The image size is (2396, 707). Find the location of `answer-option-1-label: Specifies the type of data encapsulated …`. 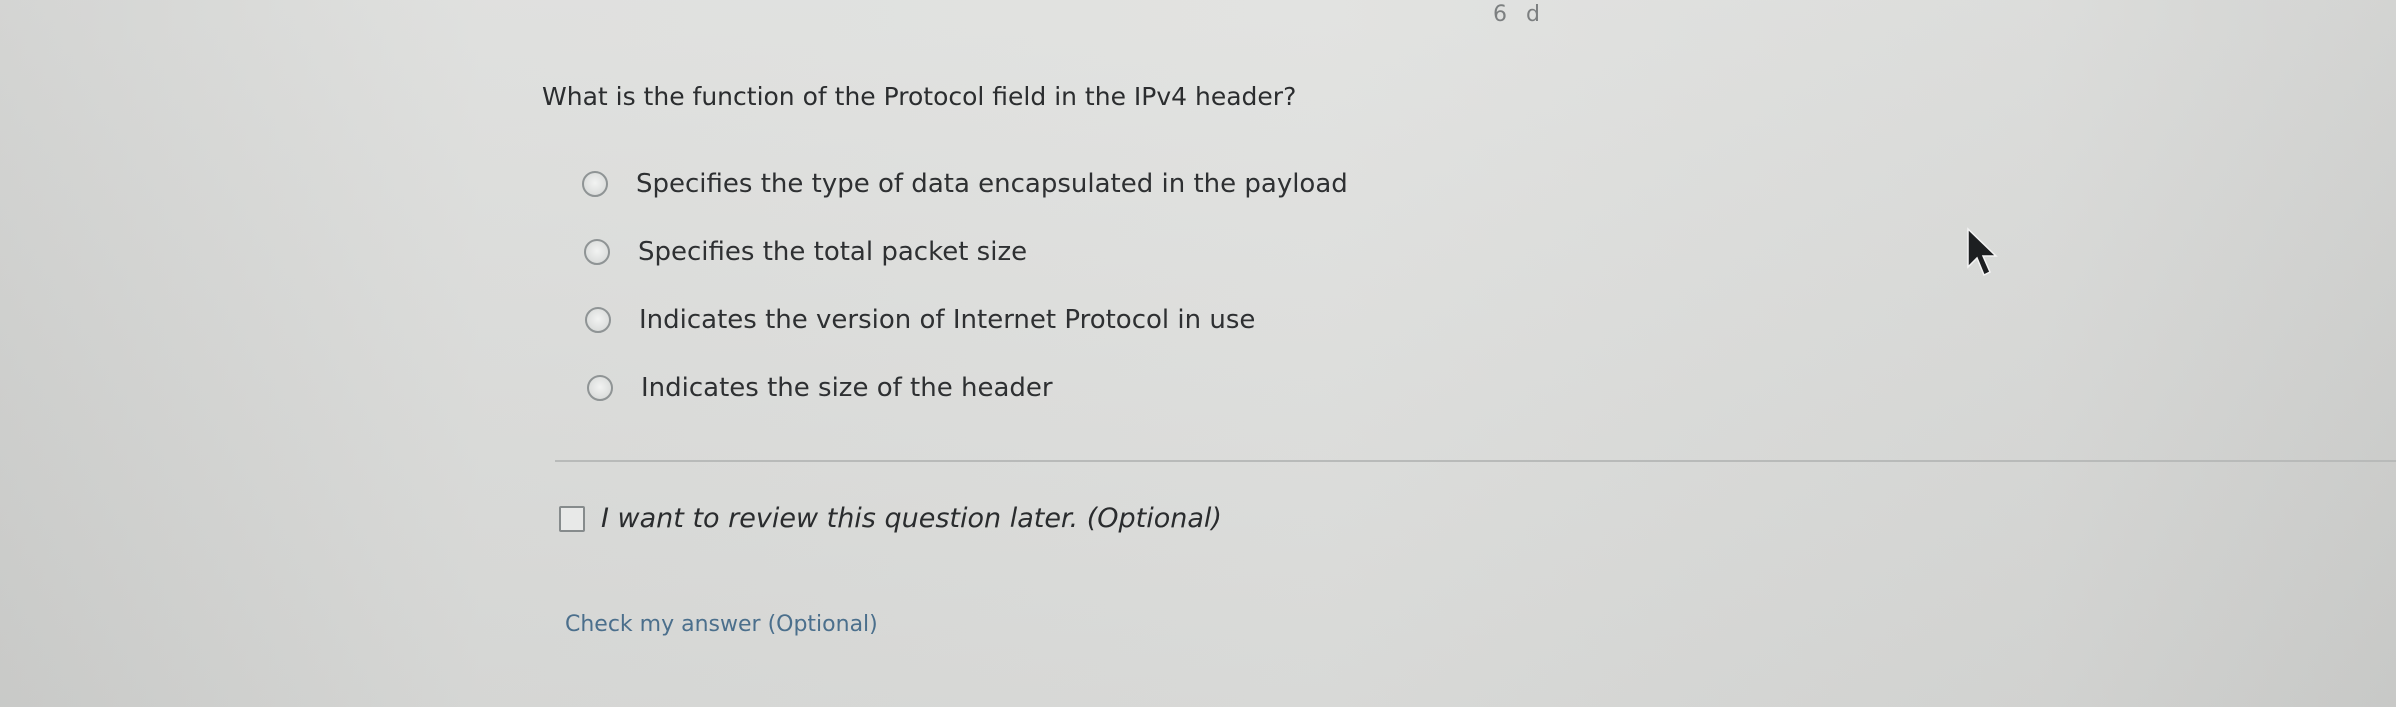

answer-option-1-label: Specifies the type of data encapsulated … is located at coordinates (992, 184).